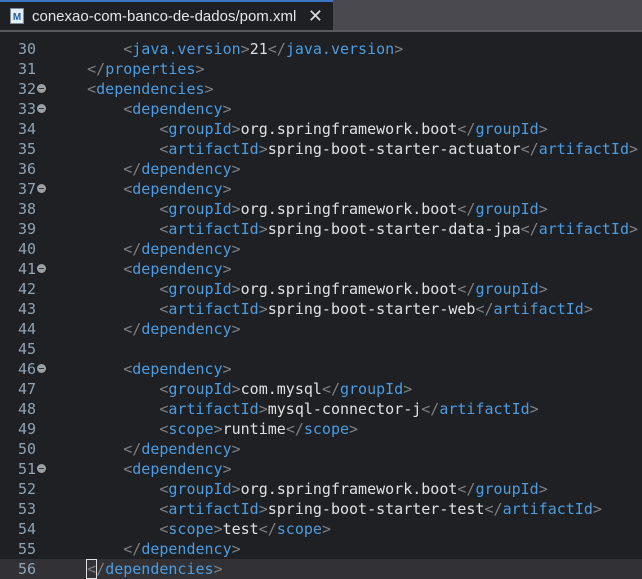 Image resolution: width=642 pixels, height=579 pixels. What do you see at coordinates (27, 509) in the screenshot?
I see `line-number: 53` at bounding box center [27, 509].